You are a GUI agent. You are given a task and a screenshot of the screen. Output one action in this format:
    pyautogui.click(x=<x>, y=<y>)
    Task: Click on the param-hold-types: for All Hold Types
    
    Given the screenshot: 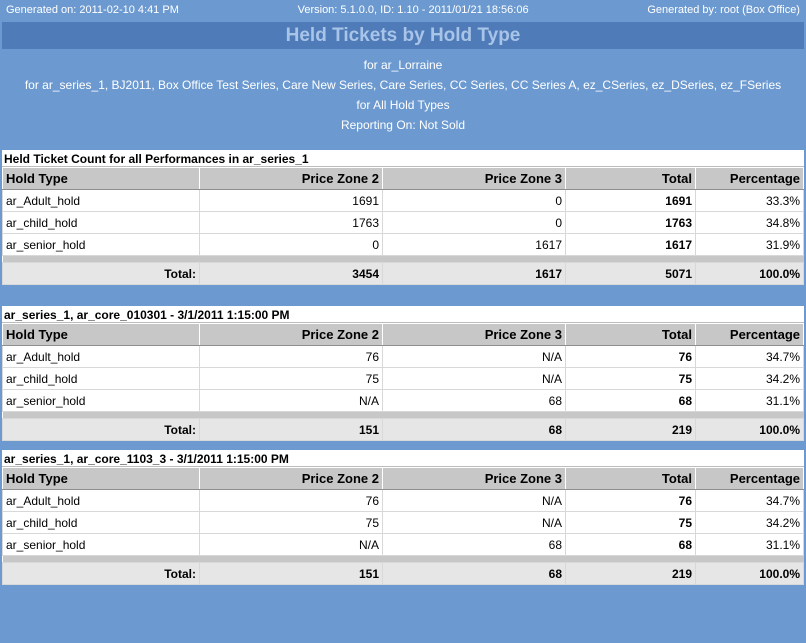 What is the action you would take?
    pyautogui.click(x=403, y=105)
    